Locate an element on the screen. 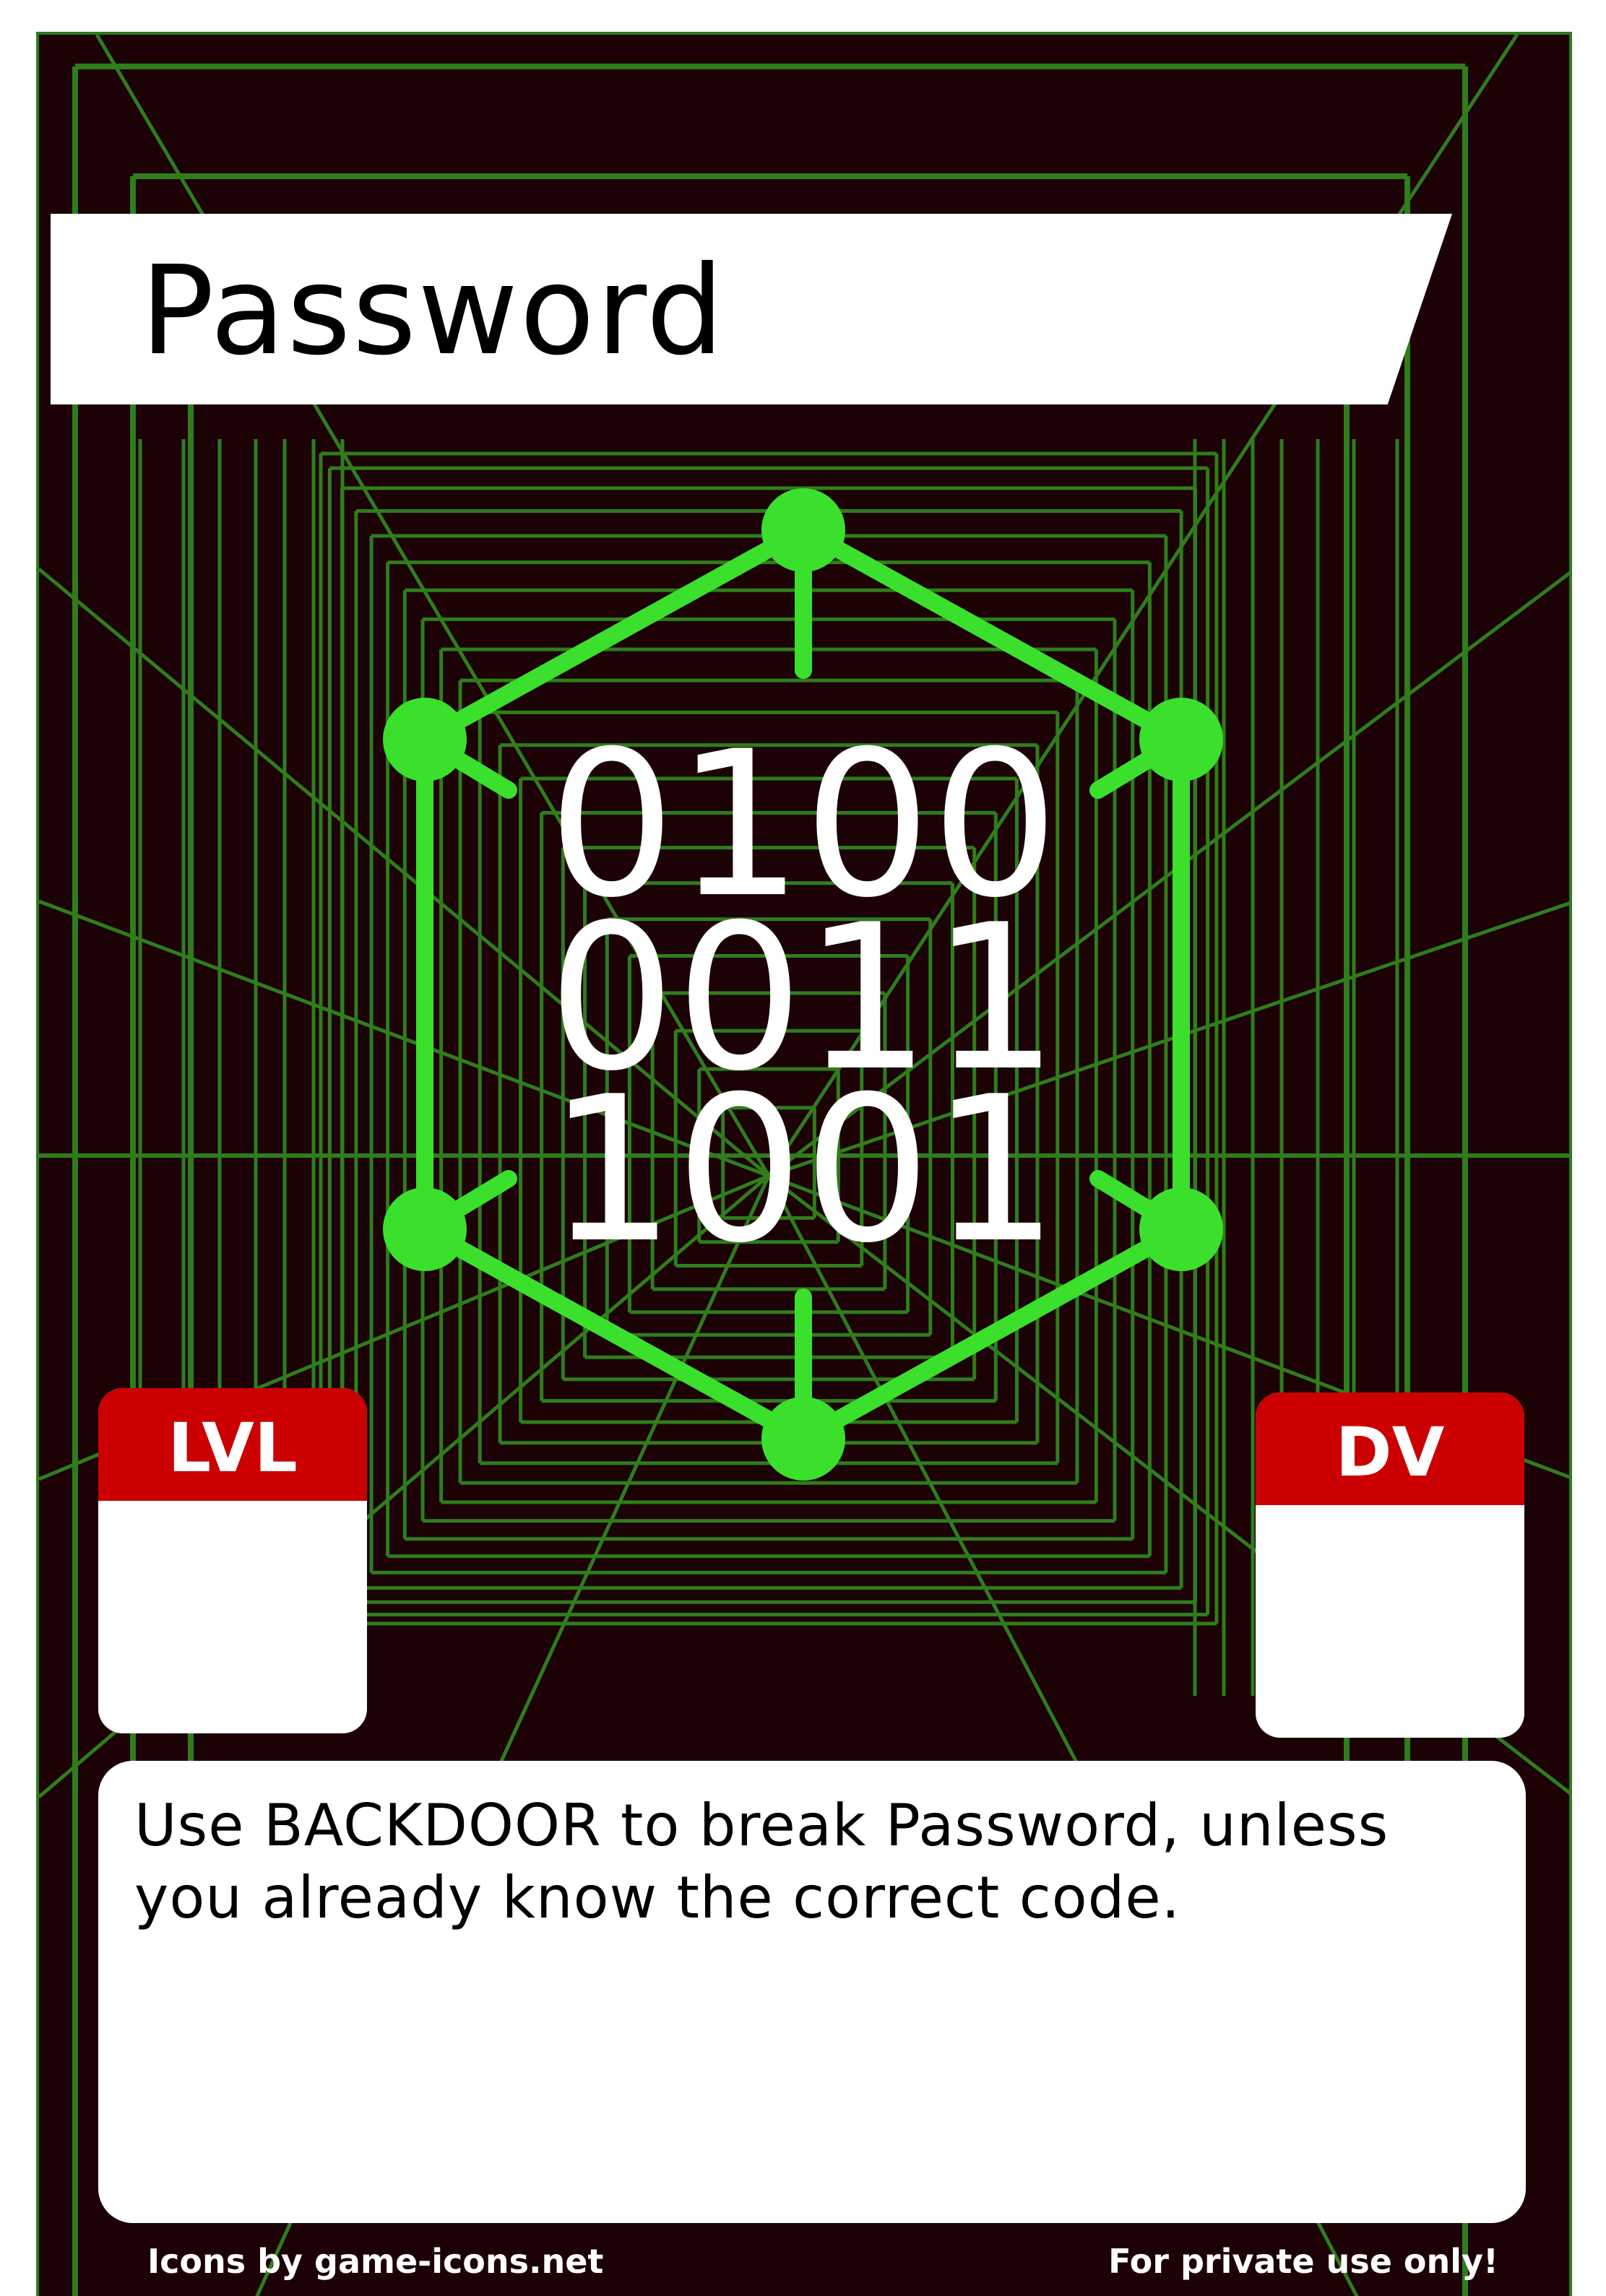 This screenshot has width=1606, height=2296. binary-line-3: 1001 is located at coordinates (803, 1170).